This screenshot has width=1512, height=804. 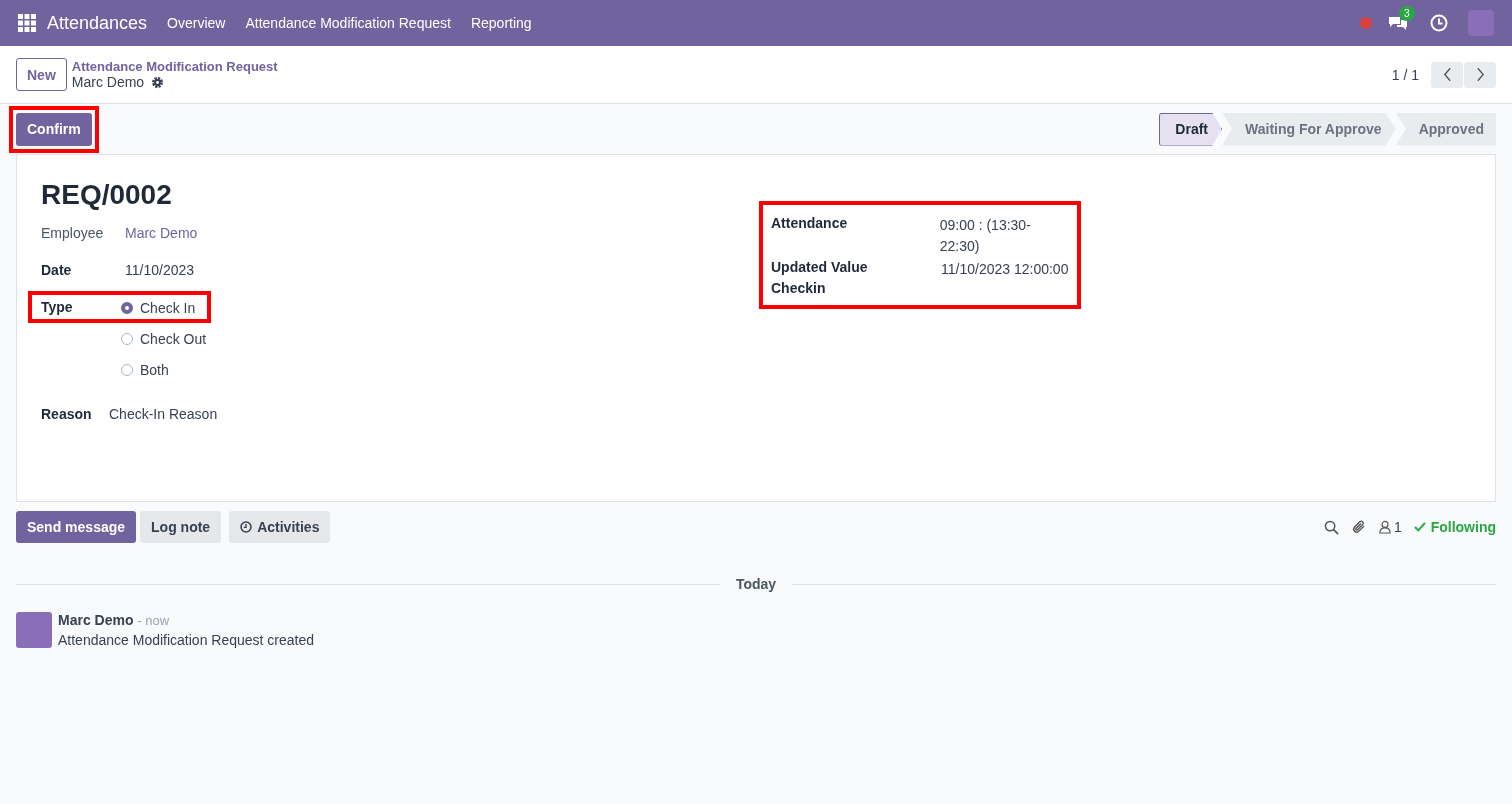 What do you see at coordinates (174, 66) in the screenshot?
I see `breadcrumb-link: Attendance Modification Request` at bounding box center [174, 66].